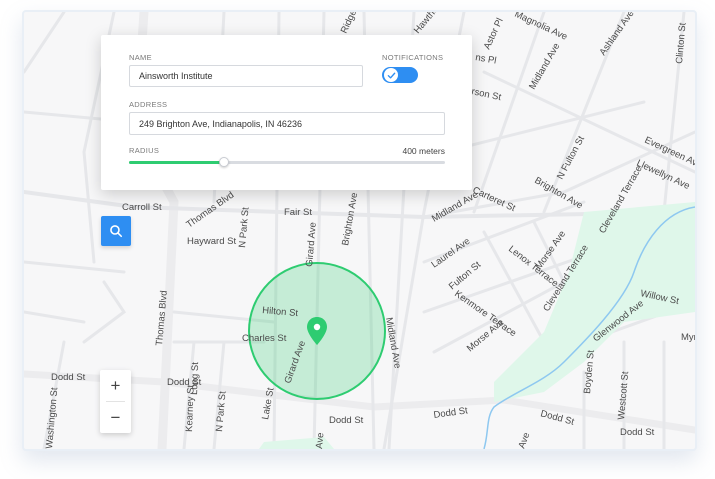 This screenshot has height=479, width=715. What do you see at coordinates (681, 43) in the screenshot?
I see `street-label: Clinton St` at bounding box center [681, 43].